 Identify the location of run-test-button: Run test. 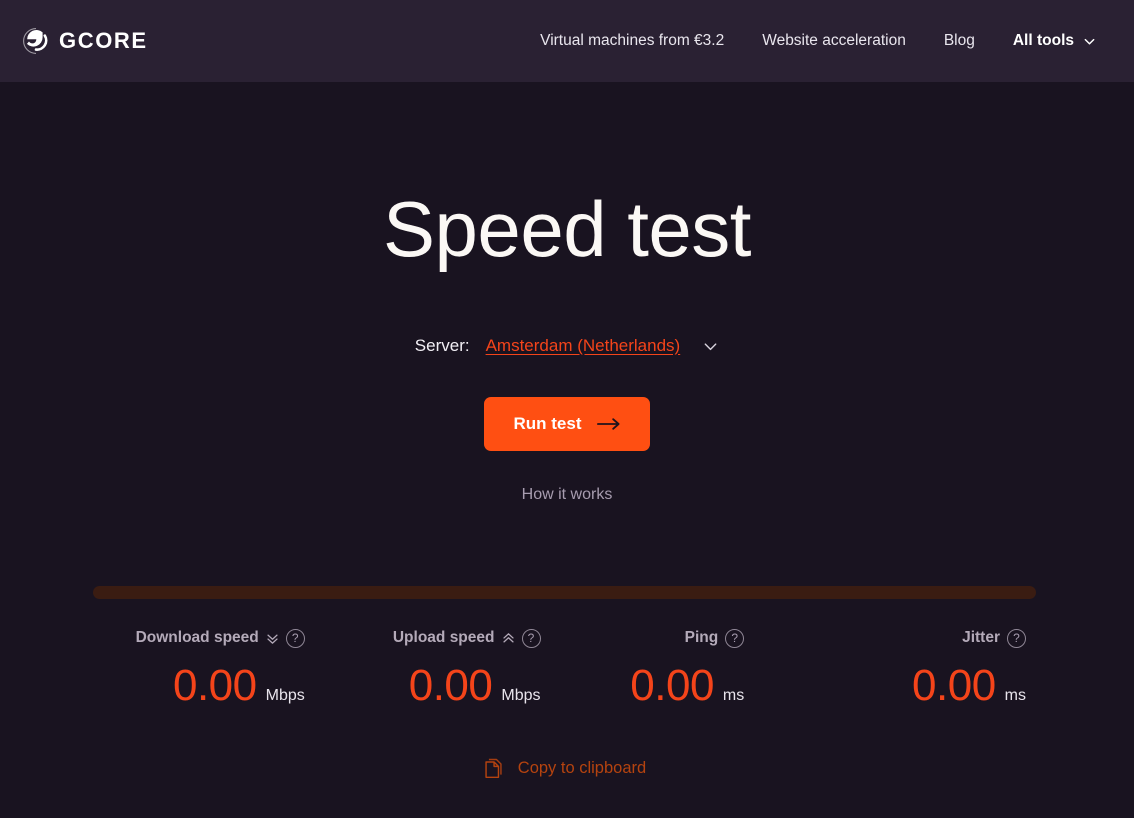
(567, 424).